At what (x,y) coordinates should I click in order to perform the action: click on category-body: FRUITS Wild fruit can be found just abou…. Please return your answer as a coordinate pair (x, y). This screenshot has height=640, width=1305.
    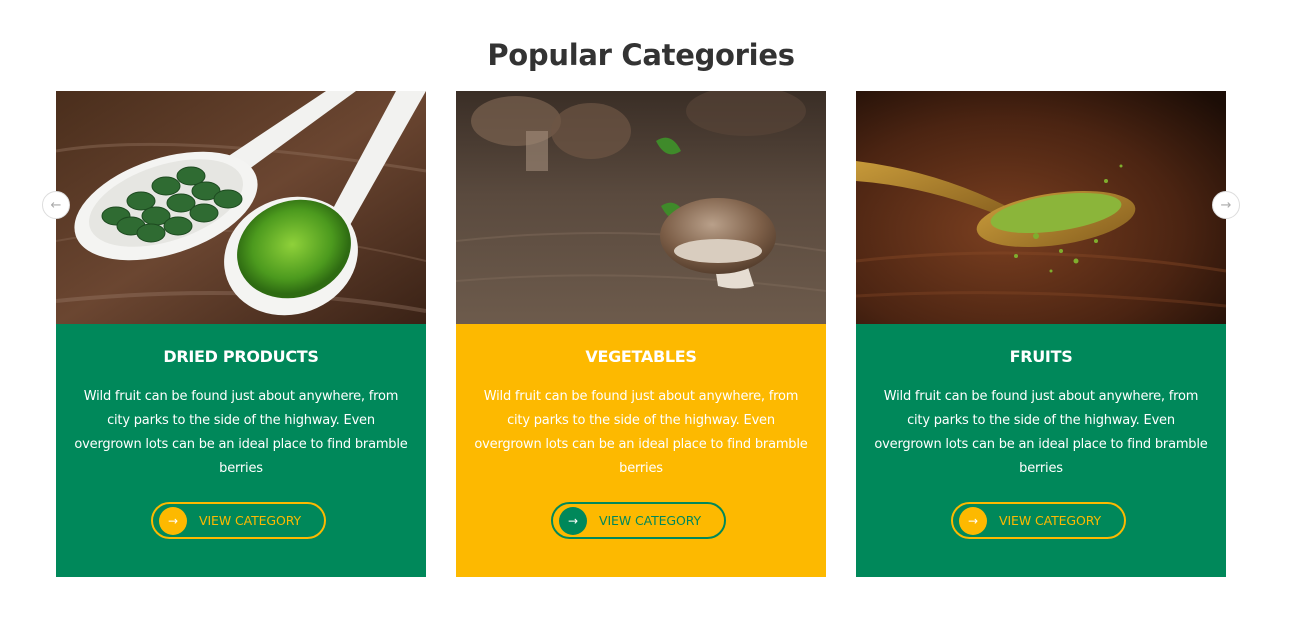
    Looking at the image, I should click on (1041, 450).